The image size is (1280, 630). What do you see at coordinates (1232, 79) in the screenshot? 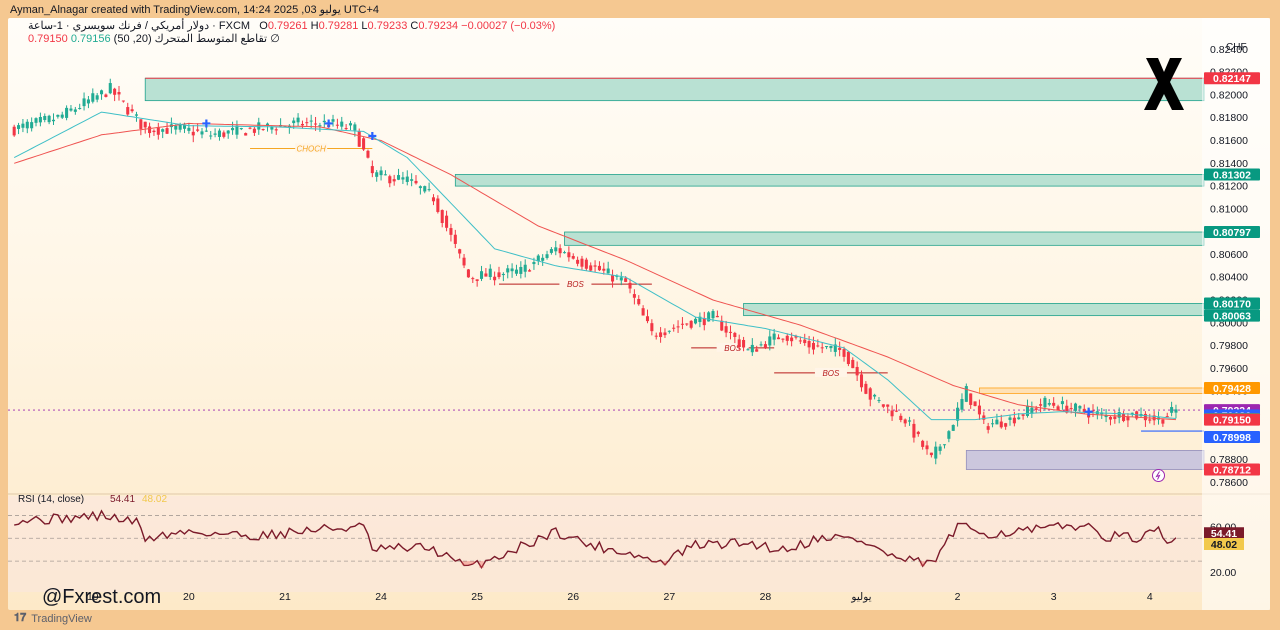
I see `price-tag-label: 0.82147` at bounding box center [1232, 79].